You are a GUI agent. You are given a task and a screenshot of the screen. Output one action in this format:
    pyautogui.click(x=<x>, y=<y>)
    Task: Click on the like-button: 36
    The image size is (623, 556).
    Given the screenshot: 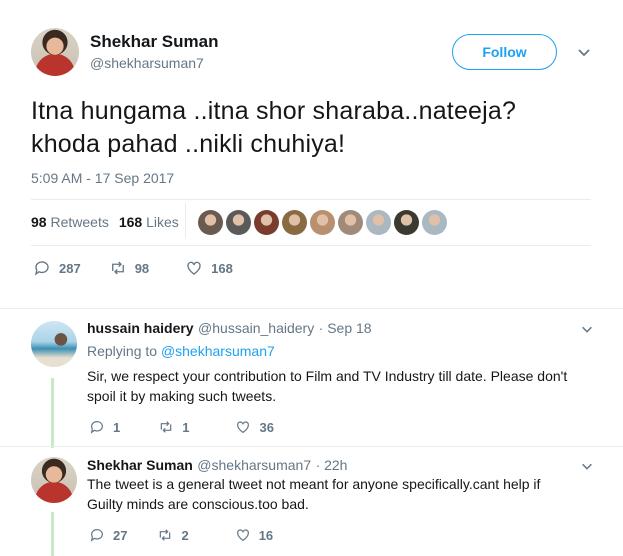 What is the action you would take?
    pyautogui.click(x=254, y=427)
    